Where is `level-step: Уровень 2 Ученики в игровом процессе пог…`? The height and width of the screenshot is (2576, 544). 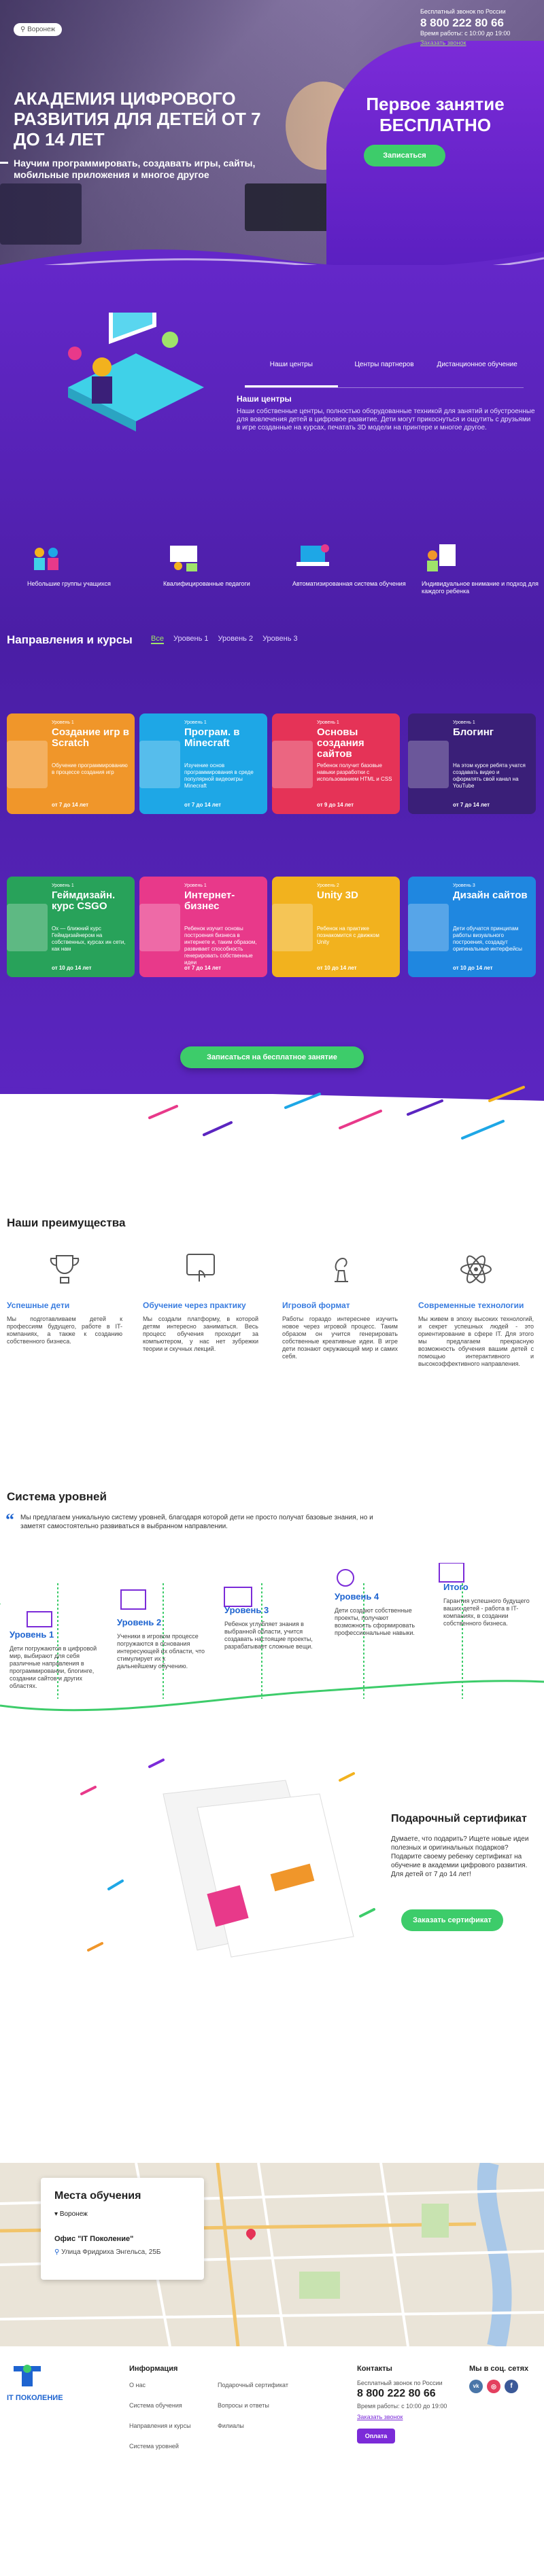
level-step: Уровень 2 Ученики в игровом процессе пог… is located at coordinates (161, 1643).